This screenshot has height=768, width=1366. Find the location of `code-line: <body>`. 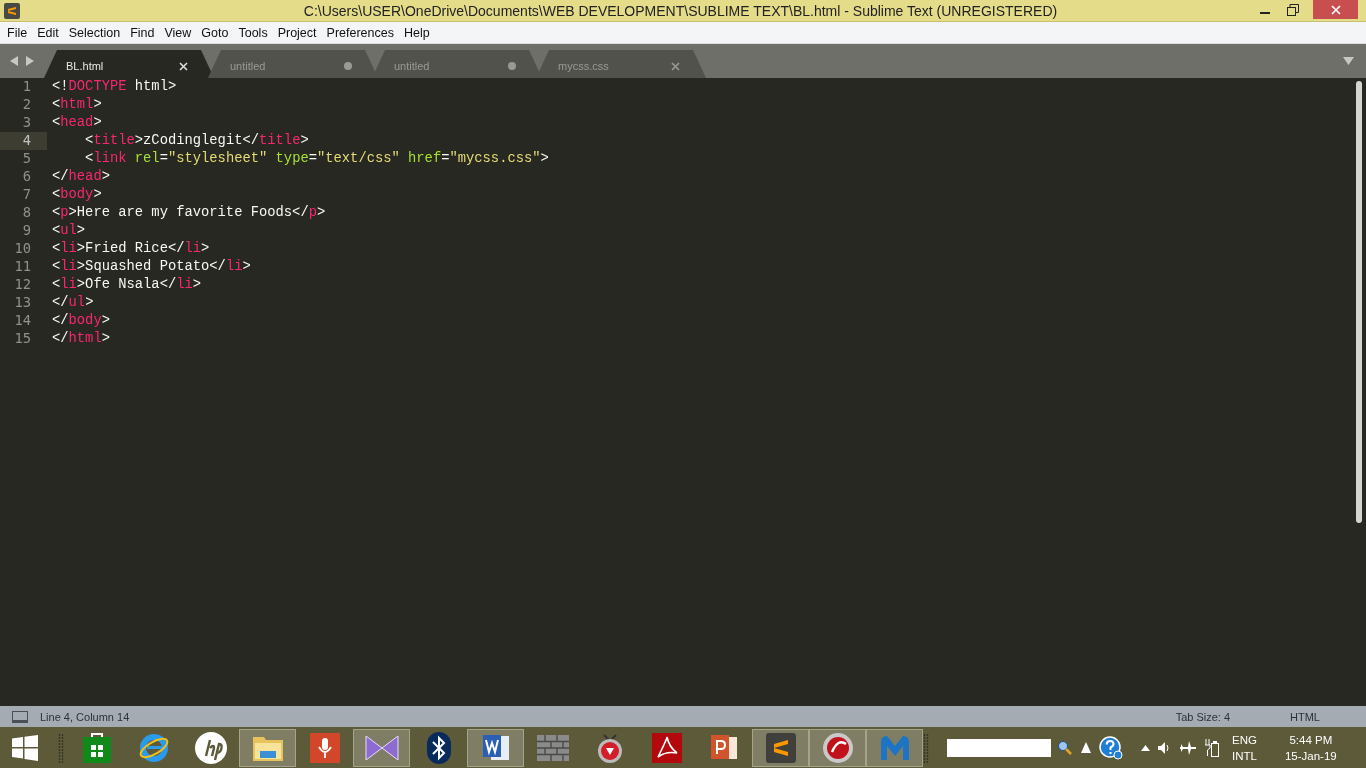

code-line: <body> is located at coordinates (77, 195).